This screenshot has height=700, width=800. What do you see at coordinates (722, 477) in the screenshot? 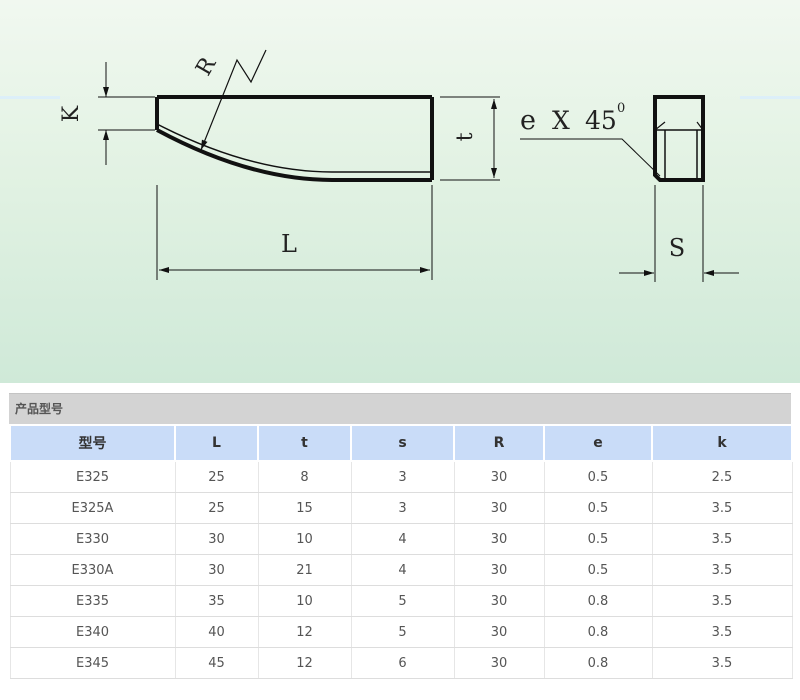
I see `cell-k: 2.5` at bounding box center [722, 477].